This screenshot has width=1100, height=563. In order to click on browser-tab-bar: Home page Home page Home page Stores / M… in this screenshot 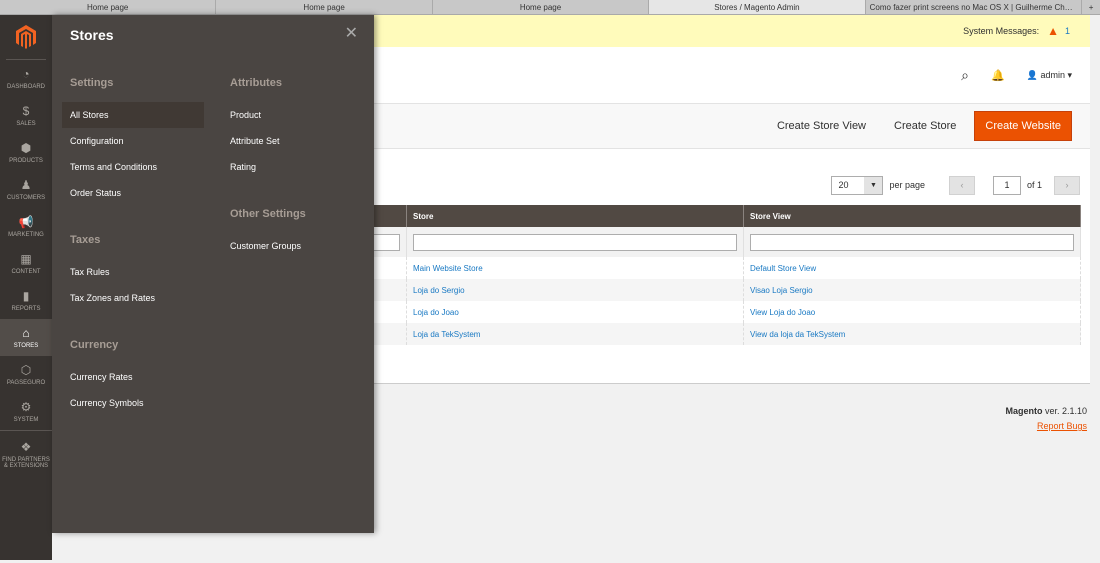, I will do `click(550, 7)`.